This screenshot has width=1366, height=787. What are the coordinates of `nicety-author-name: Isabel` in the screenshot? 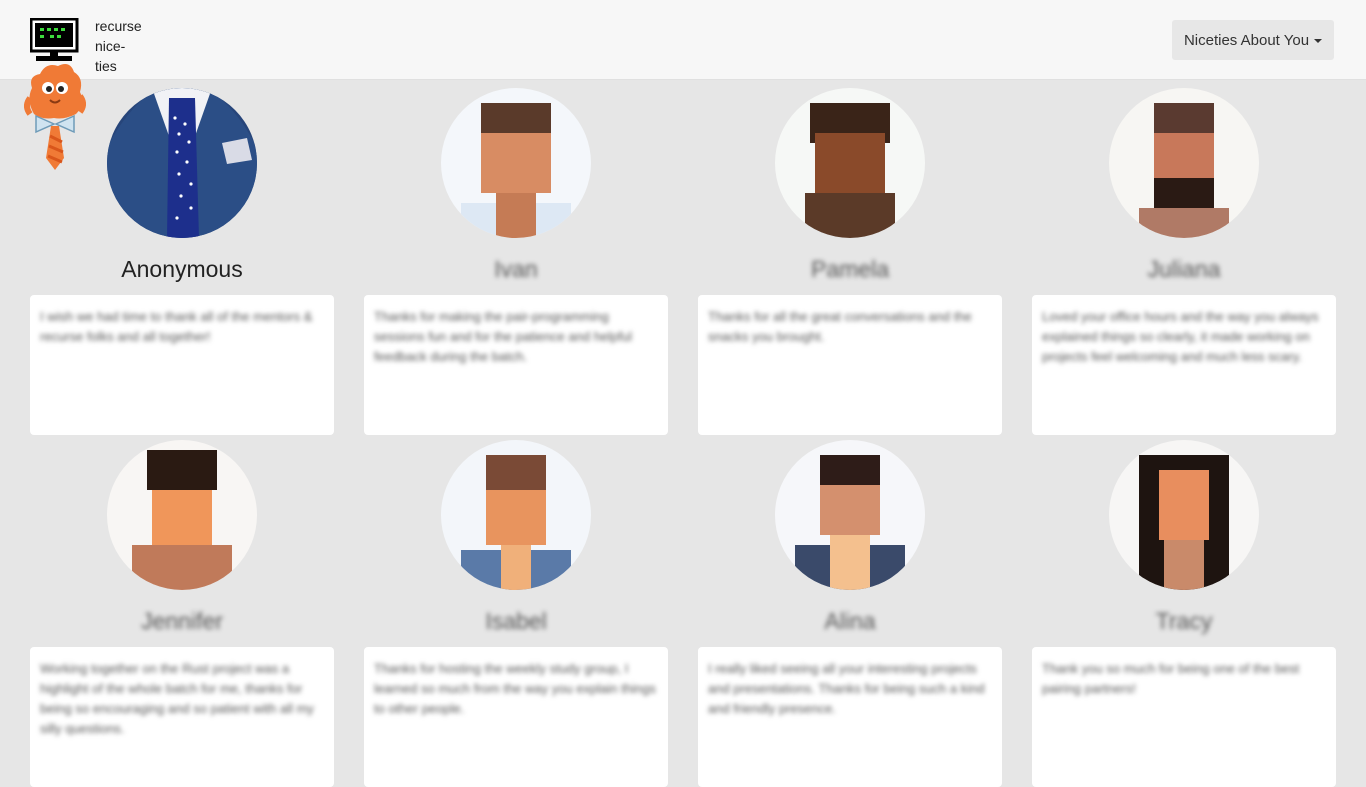 It's located at (516, 621).